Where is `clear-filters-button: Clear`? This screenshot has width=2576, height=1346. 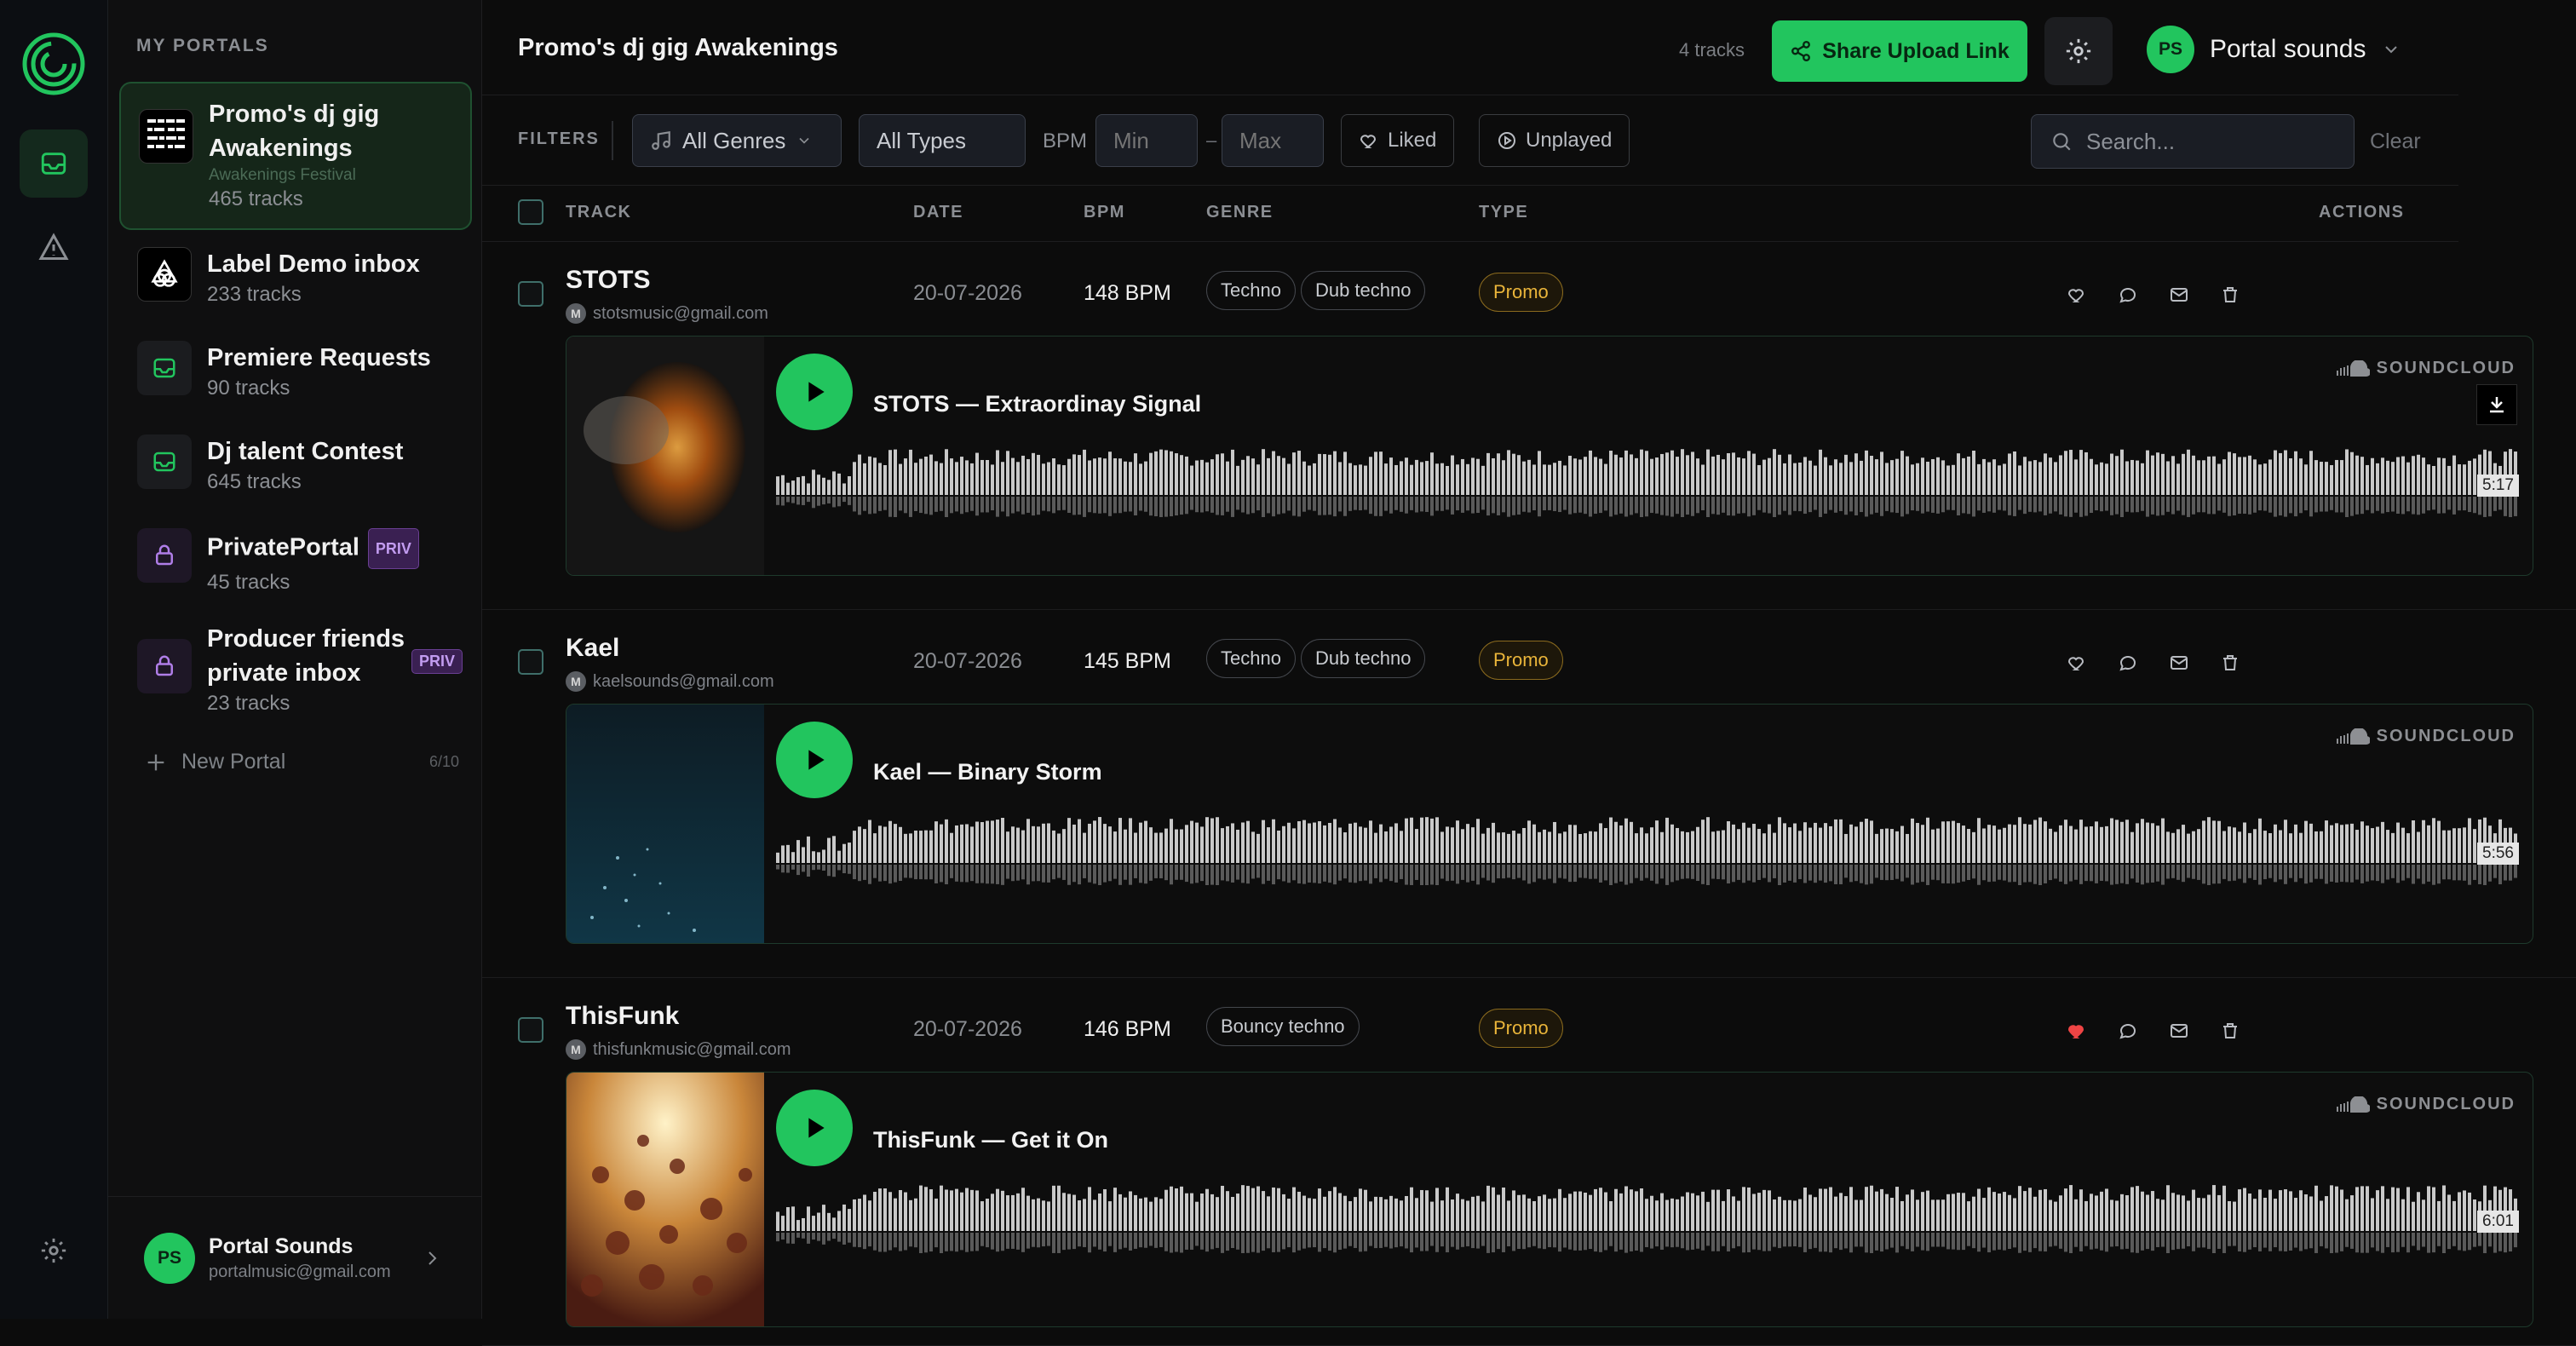 clear-filters-button: Clear is located at coordinates (2395, 141).